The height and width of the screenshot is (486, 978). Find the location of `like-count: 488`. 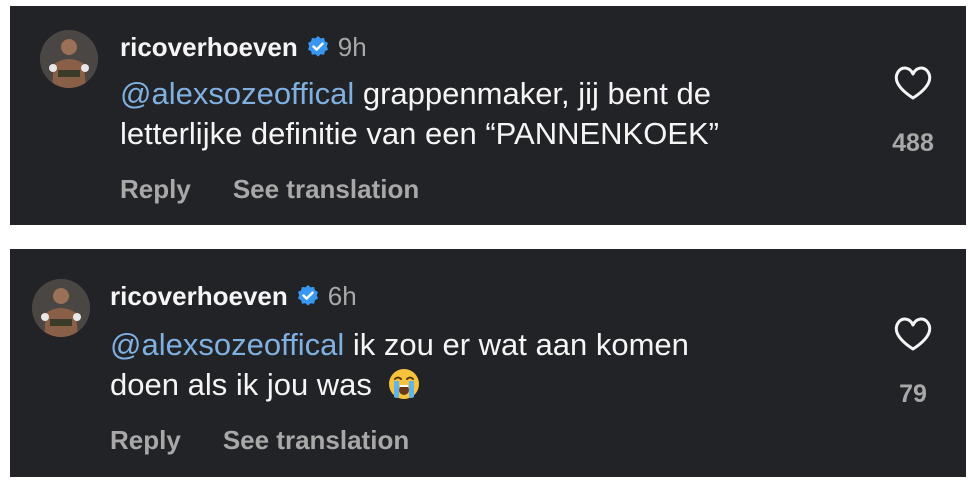

like-count: 488 is located at coordinates (913, 143).